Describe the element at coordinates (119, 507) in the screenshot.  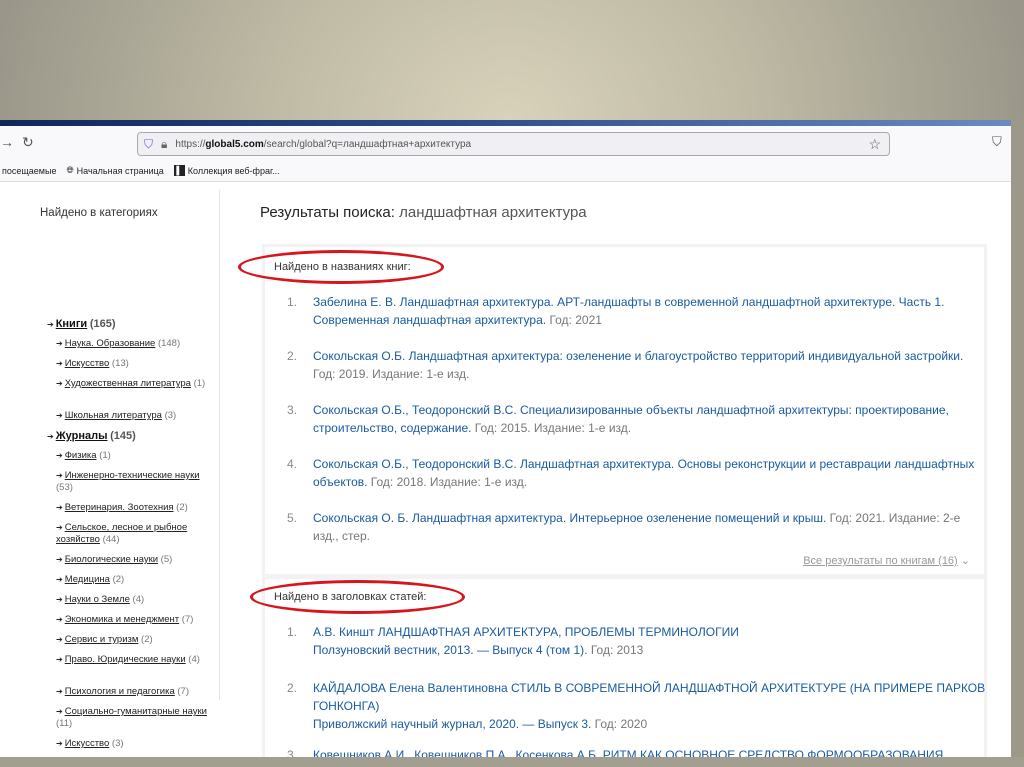
I see `subcategory-link: Ветеринария. Зоотехния` at that location.